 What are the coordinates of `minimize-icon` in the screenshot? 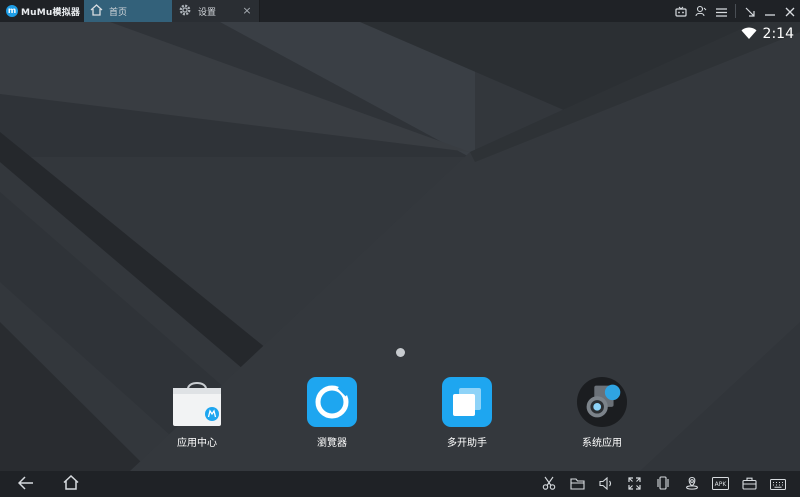 It's located at (770, 11).